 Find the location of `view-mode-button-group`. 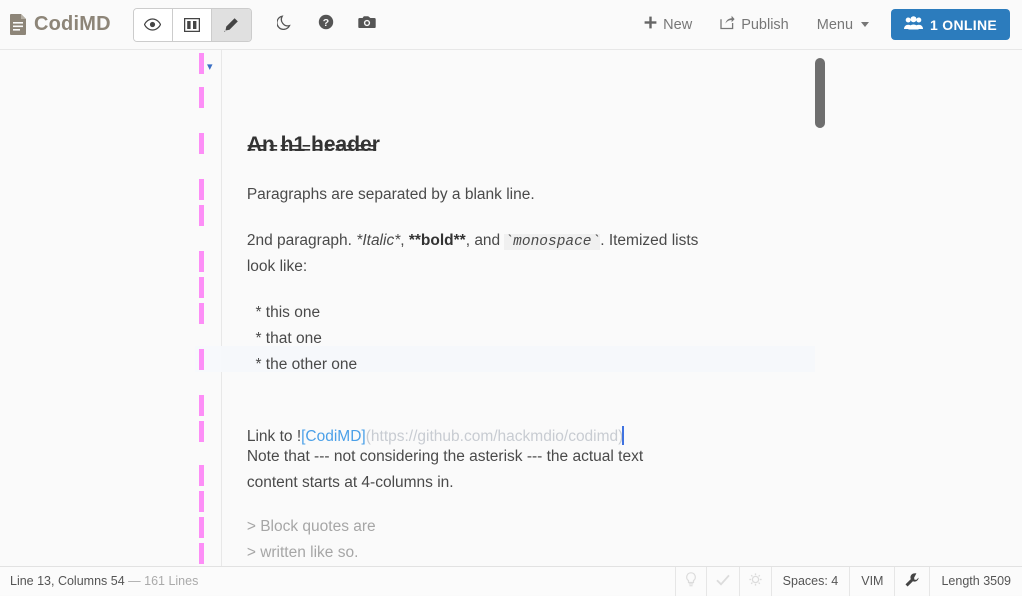

view-mode-button-group is located at coordinates (192, 25).